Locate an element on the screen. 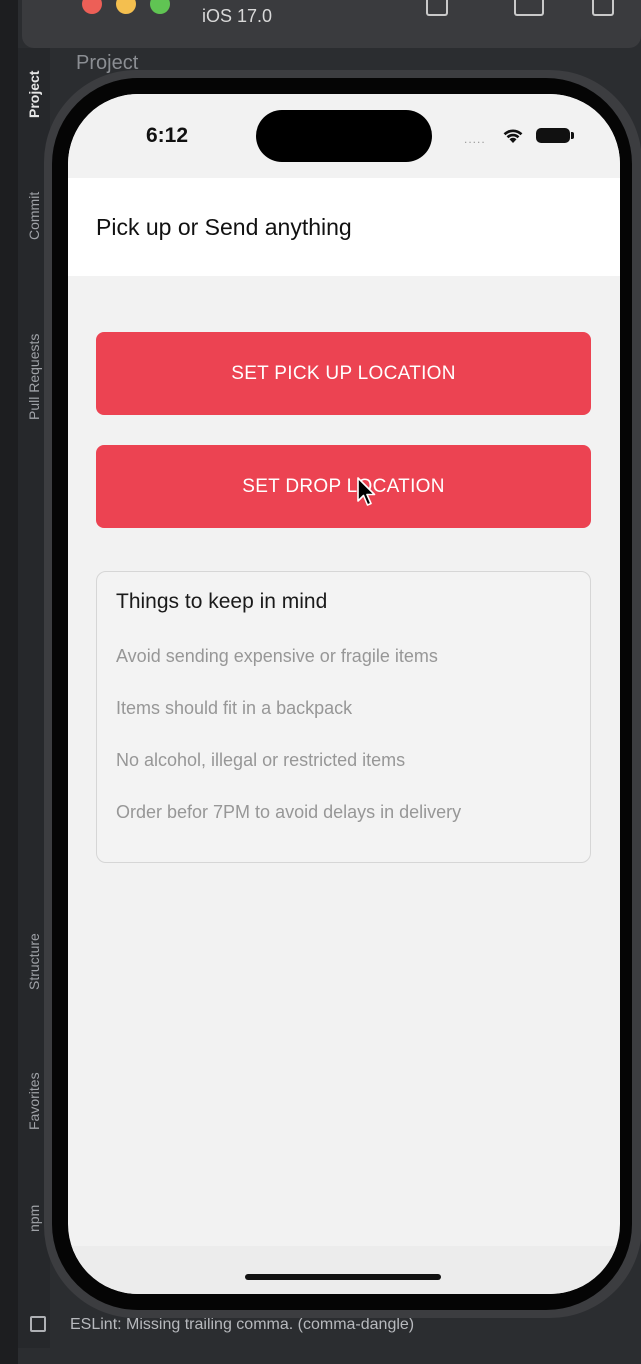  ide-tab-structure: Structure is located at coordinates (34, 961).